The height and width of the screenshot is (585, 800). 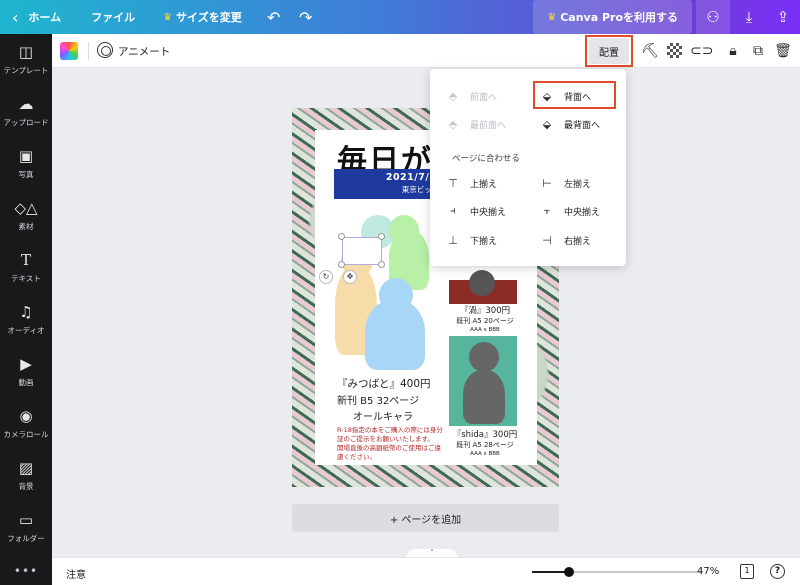 What do you see at coordinates (350, 277) in the screenshot?
I see `move-icon: ✥` at bounding box center [350, 277].